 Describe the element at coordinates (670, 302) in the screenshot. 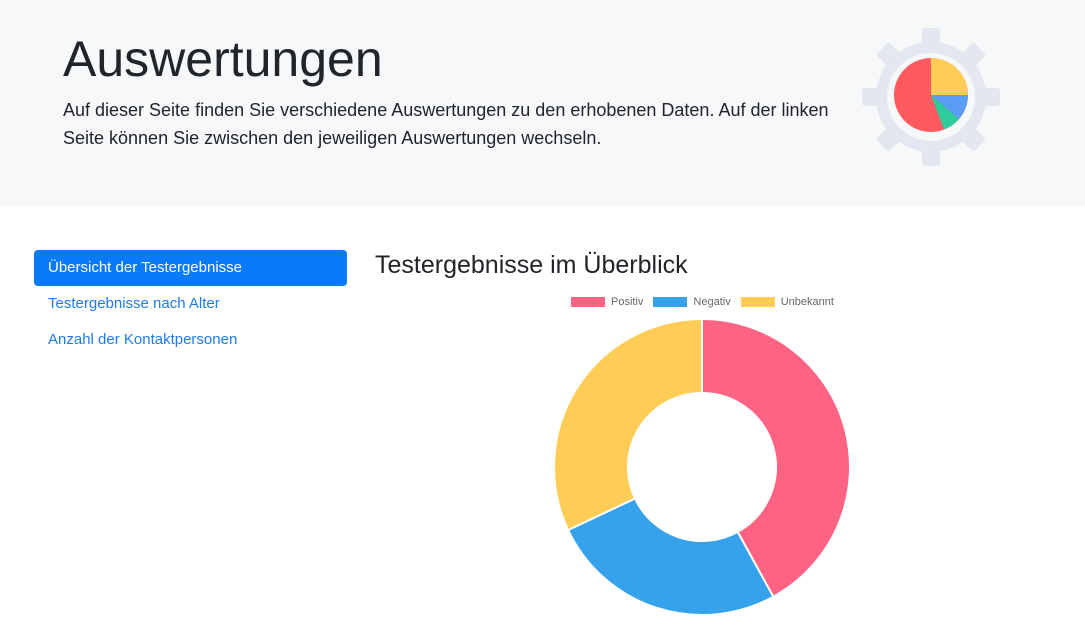

I see `legend-swatch-negativ` at that location.